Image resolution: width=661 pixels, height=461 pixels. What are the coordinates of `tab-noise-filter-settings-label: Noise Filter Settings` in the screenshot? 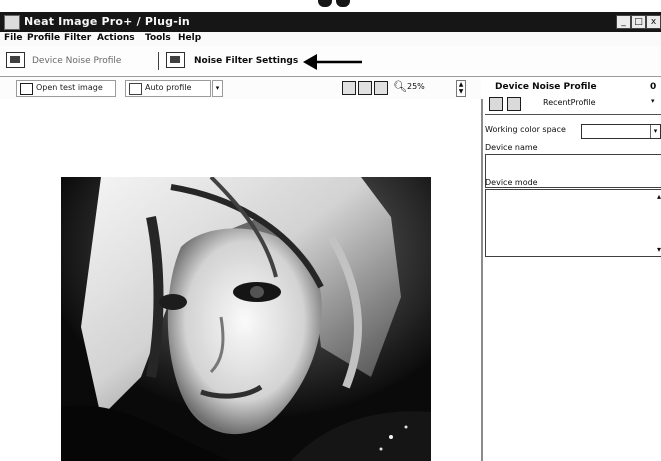 It's located at (246, 61).